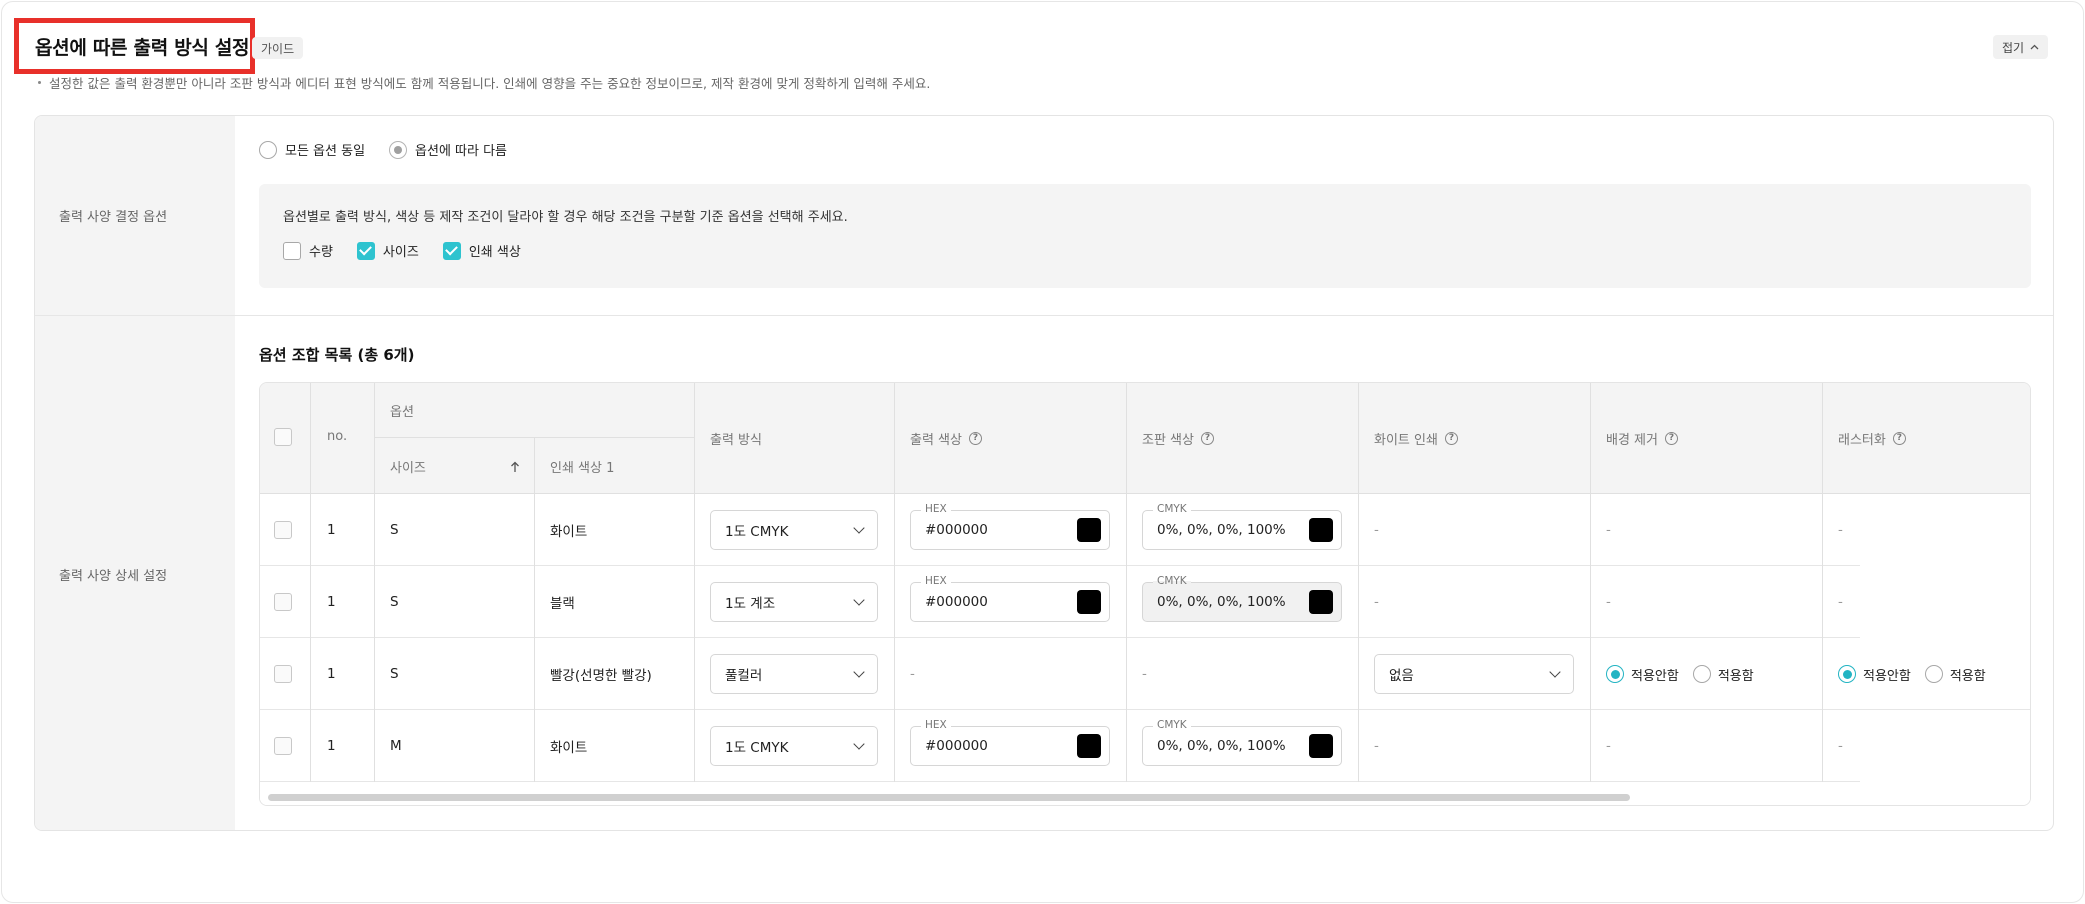 The image size is (2085, 904). Describe the element at coordinates (794, 602) in the screenshot. I see `output-method-select: 1도 계조` at that location.